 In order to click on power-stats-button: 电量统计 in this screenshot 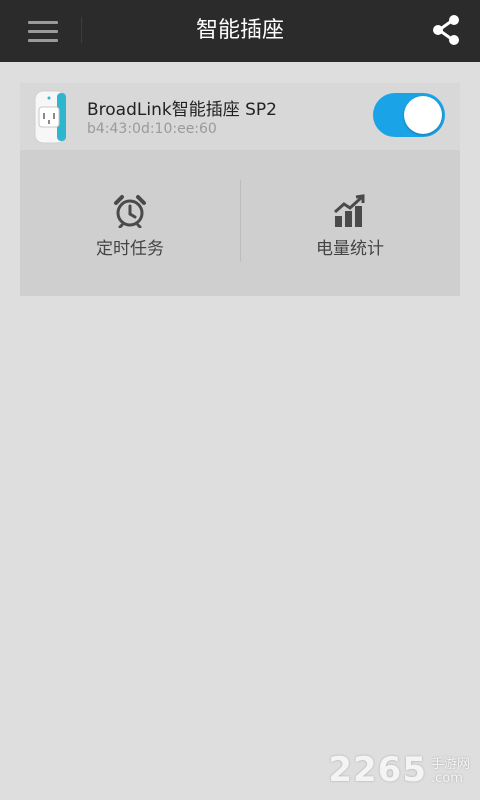, I will do `click(350, 223)`.